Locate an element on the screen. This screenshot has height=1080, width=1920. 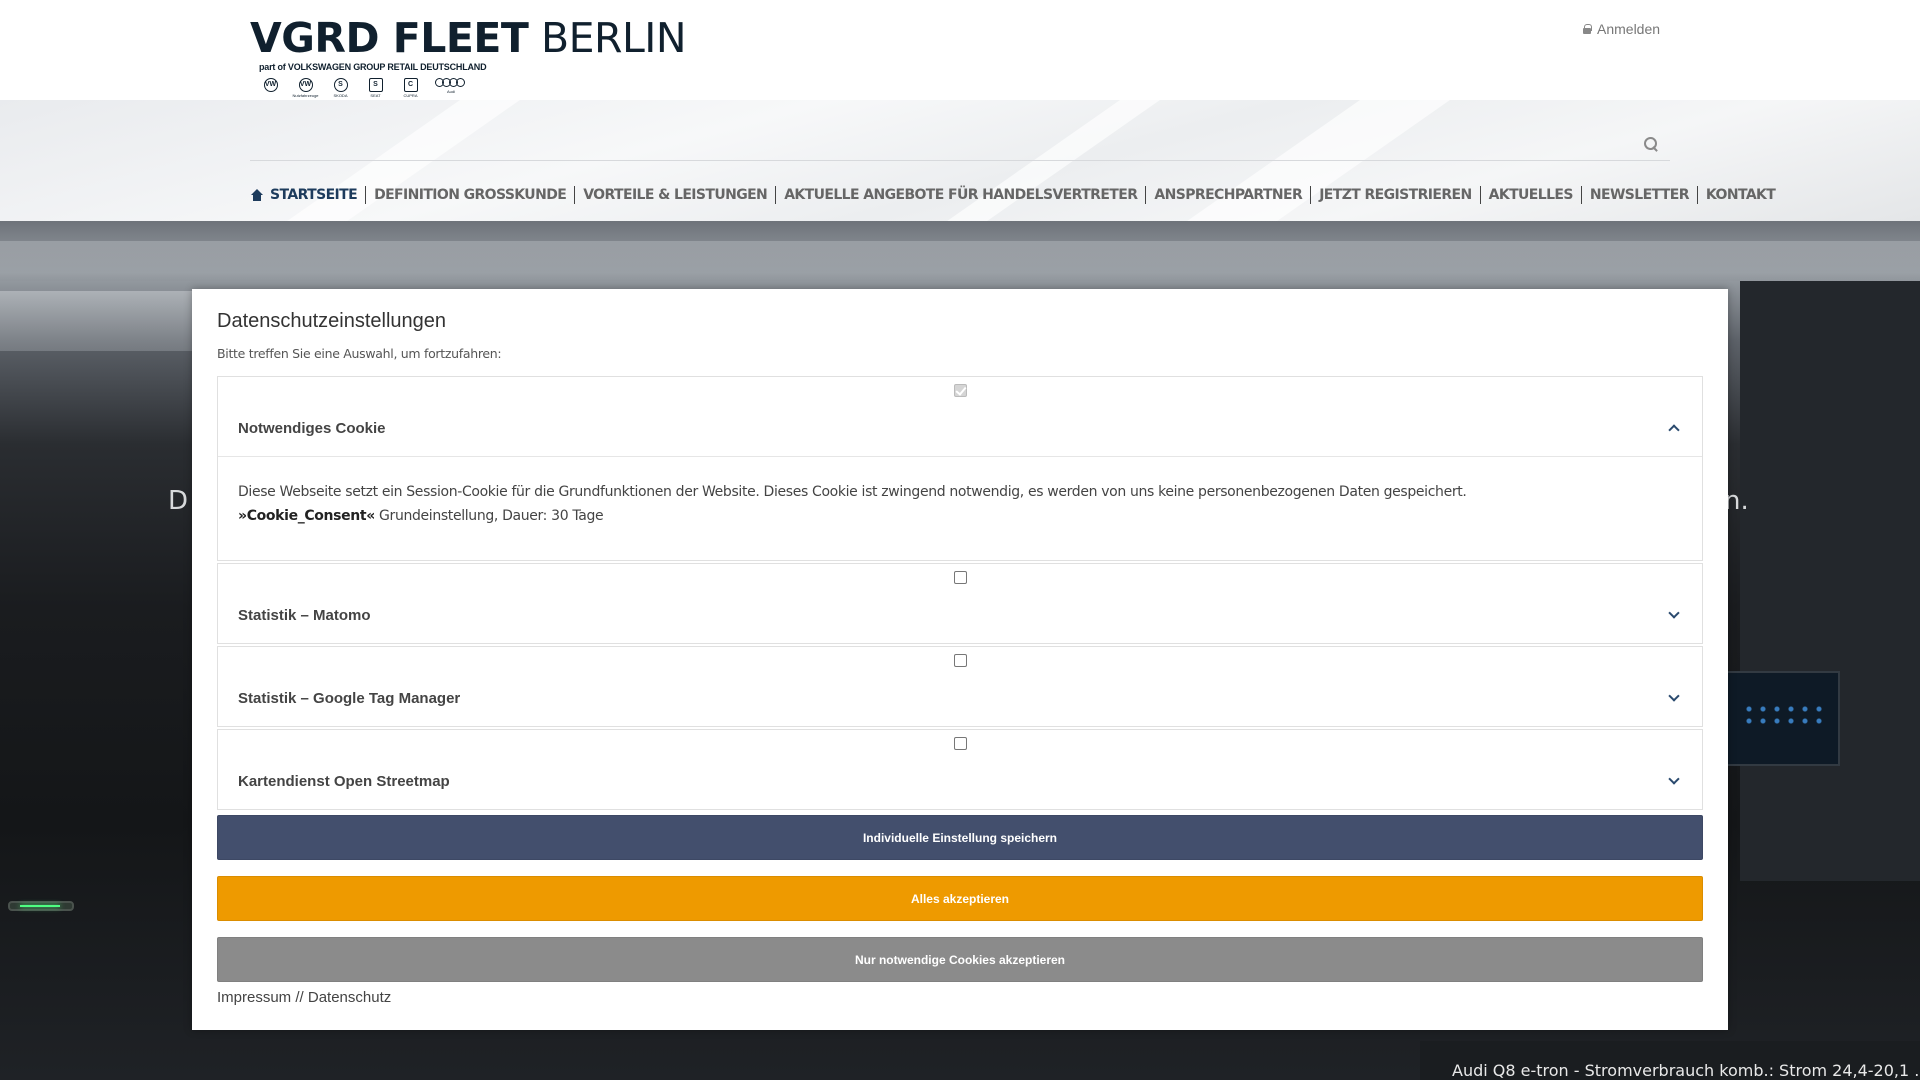
brand-cupra: C CUPRA is located at coordinates (410, 88).